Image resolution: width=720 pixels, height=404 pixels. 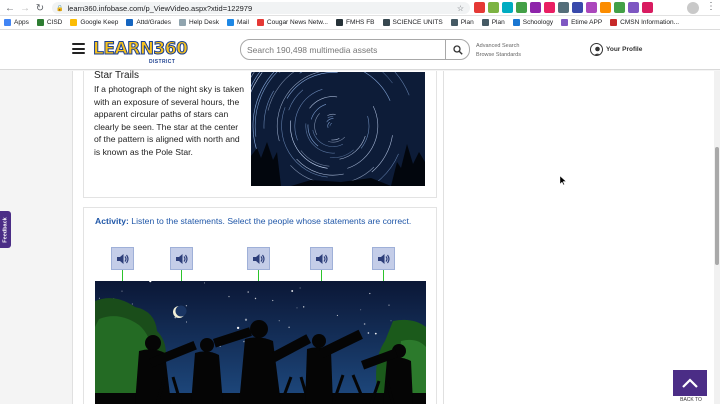 What do you see at coordinates (587, 22) in the screenshot?
I see `bookmark-label: Etime APP` at bounding box center [587, 22].